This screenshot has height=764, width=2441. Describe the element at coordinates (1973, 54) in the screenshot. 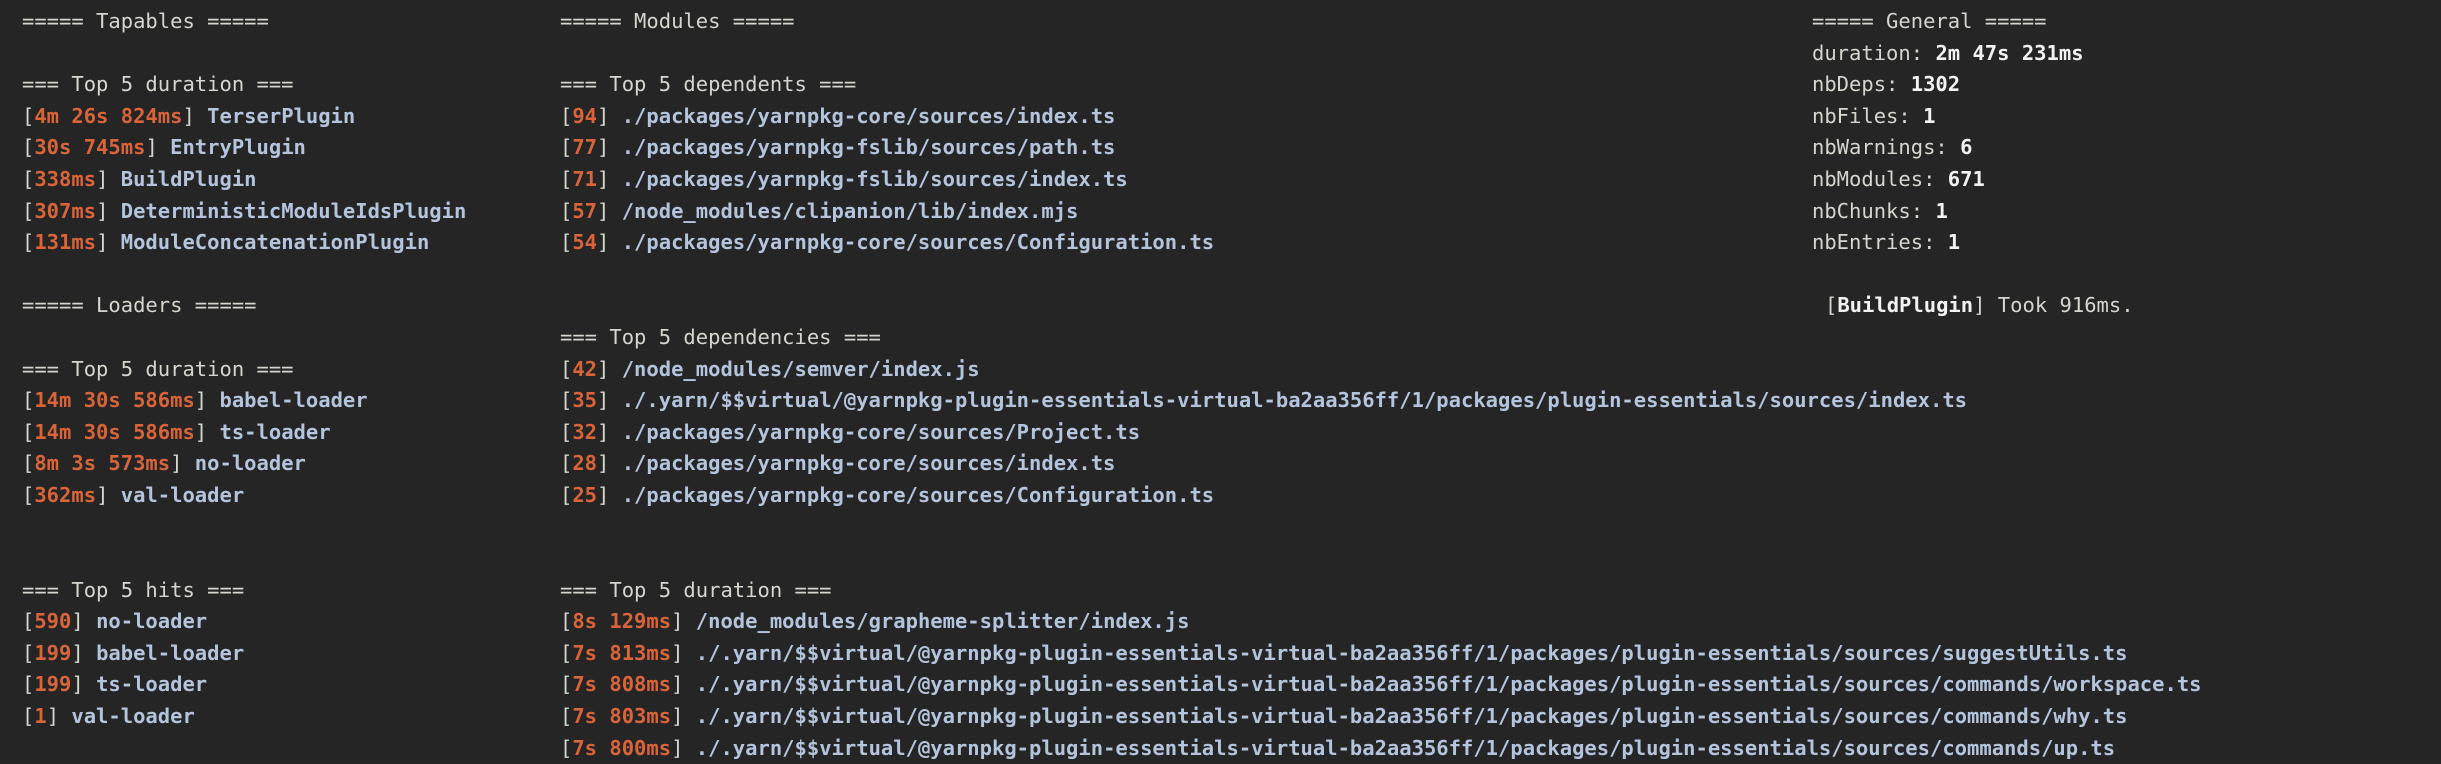

I see `general-stat-row: duration: 2m 47s 231ms` at that location.